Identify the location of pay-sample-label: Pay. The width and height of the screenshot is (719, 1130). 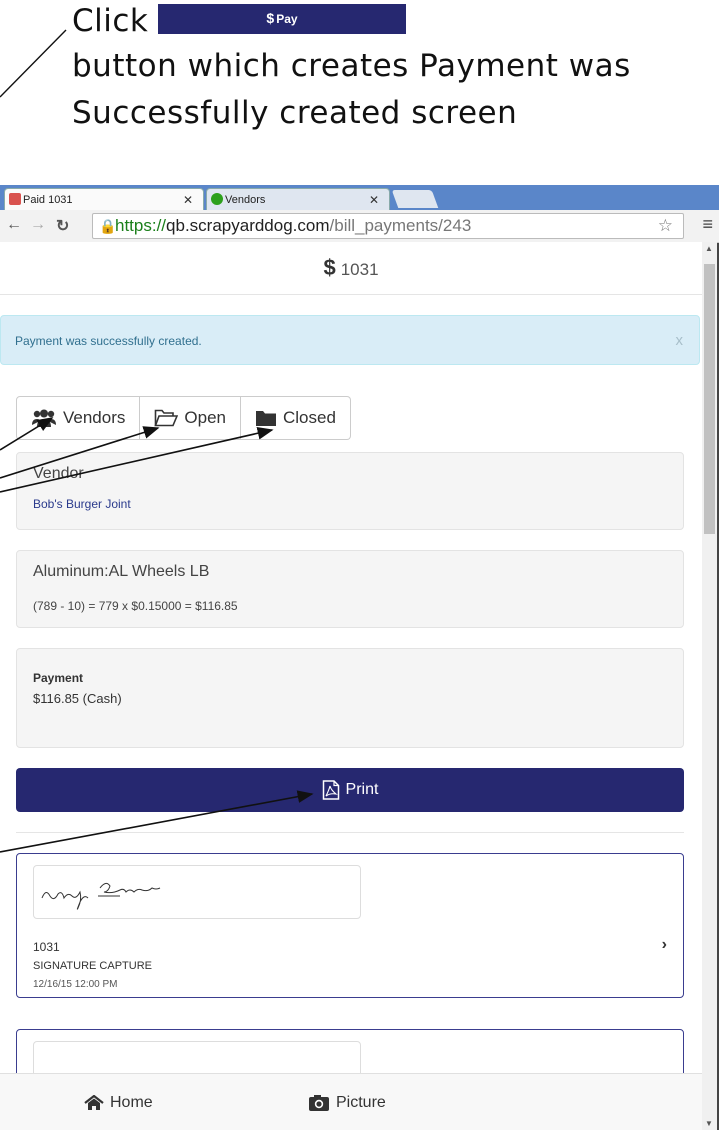
(287, 19).